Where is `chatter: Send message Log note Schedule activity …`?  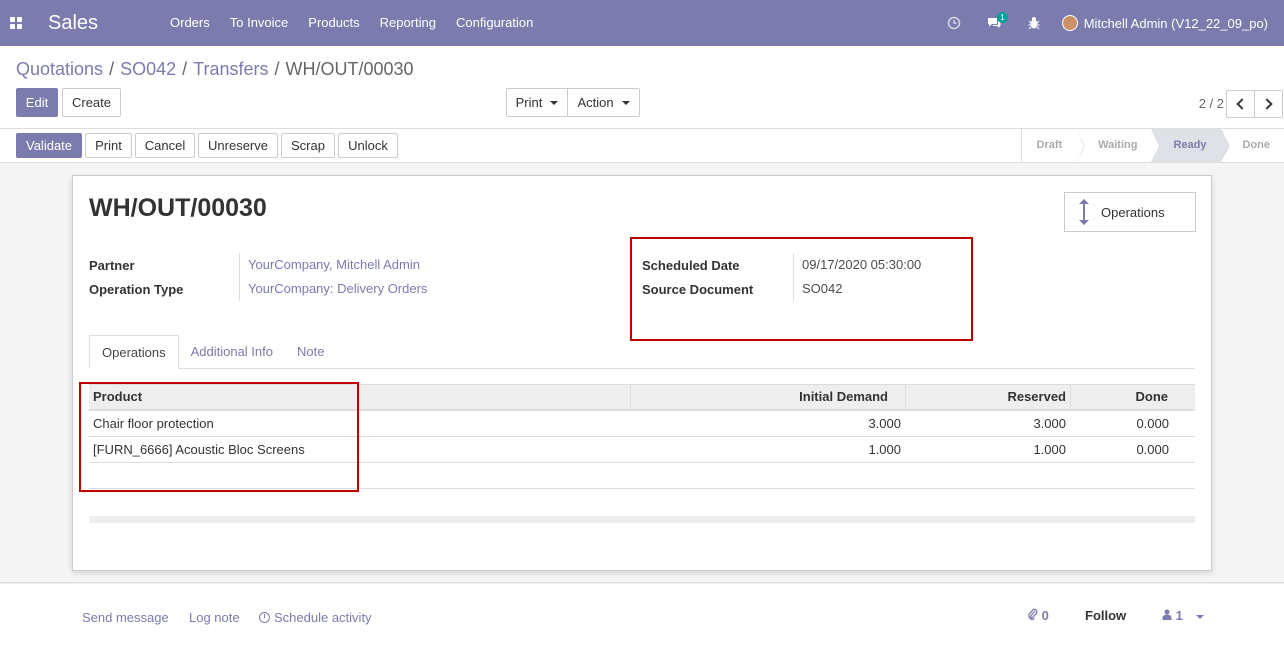 chatter: Send message Log note Schedule activity … is located at coordinates (642, 626).